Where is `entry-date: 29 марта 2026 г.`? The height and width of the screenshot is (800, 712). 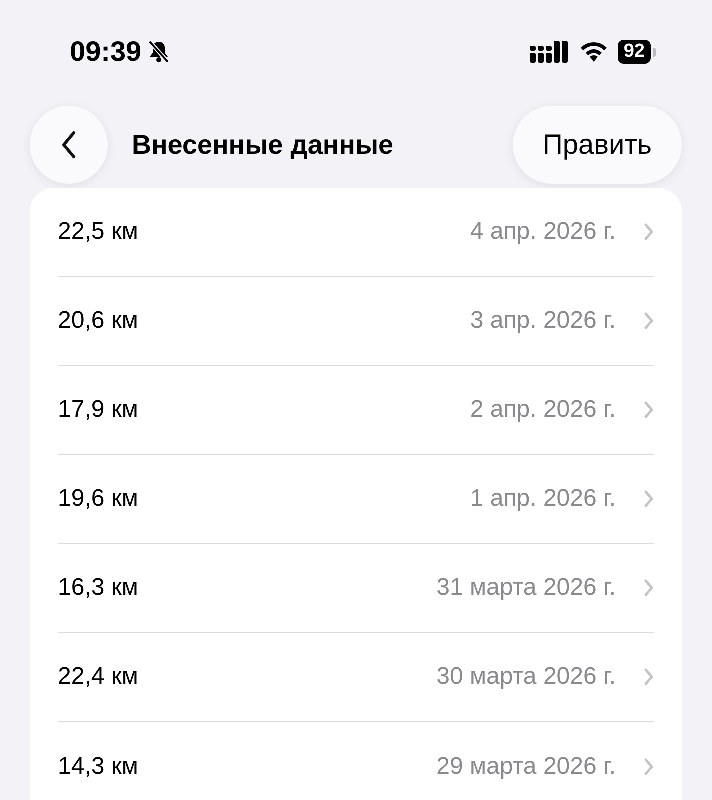 entry-date: 29 марта 2026 г. is located at coordinates (526, 767).